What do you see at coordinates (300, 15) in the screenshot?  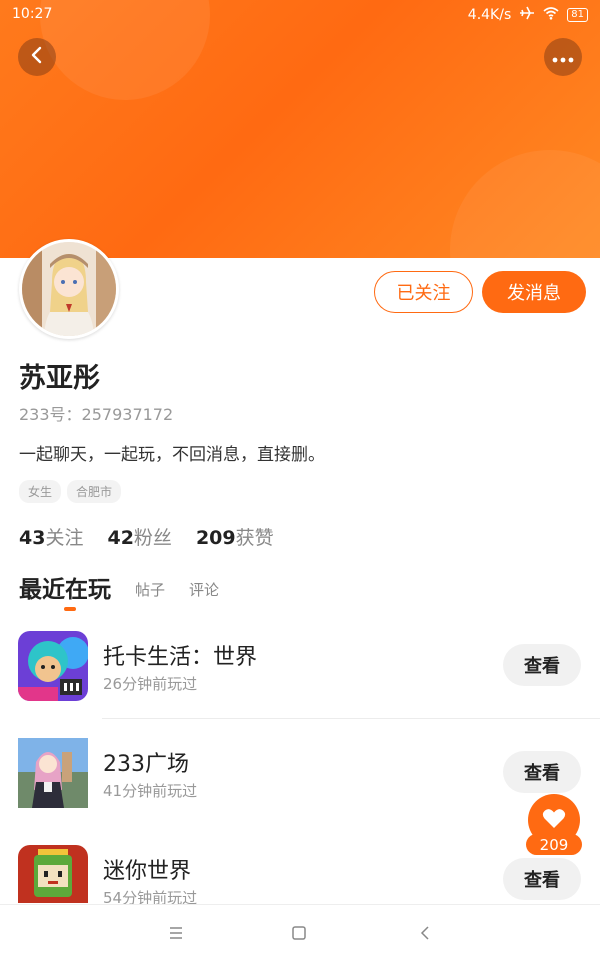 I see `status-bar: 10:27 4.4K/s 81` at bounding box center [300, 15].